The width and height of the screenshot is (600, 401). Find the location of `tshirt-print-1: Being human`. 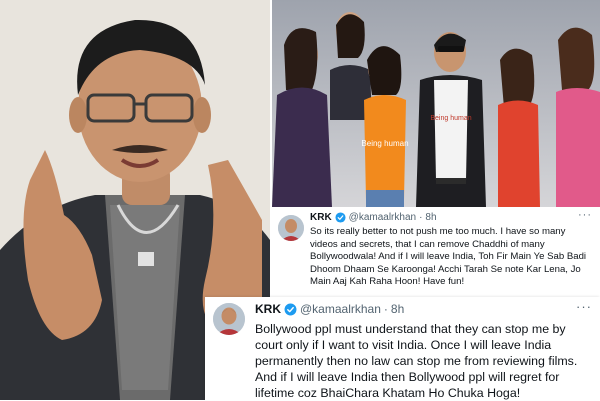

tshirt-print-1: Being human is located at coordinates (384, 143).